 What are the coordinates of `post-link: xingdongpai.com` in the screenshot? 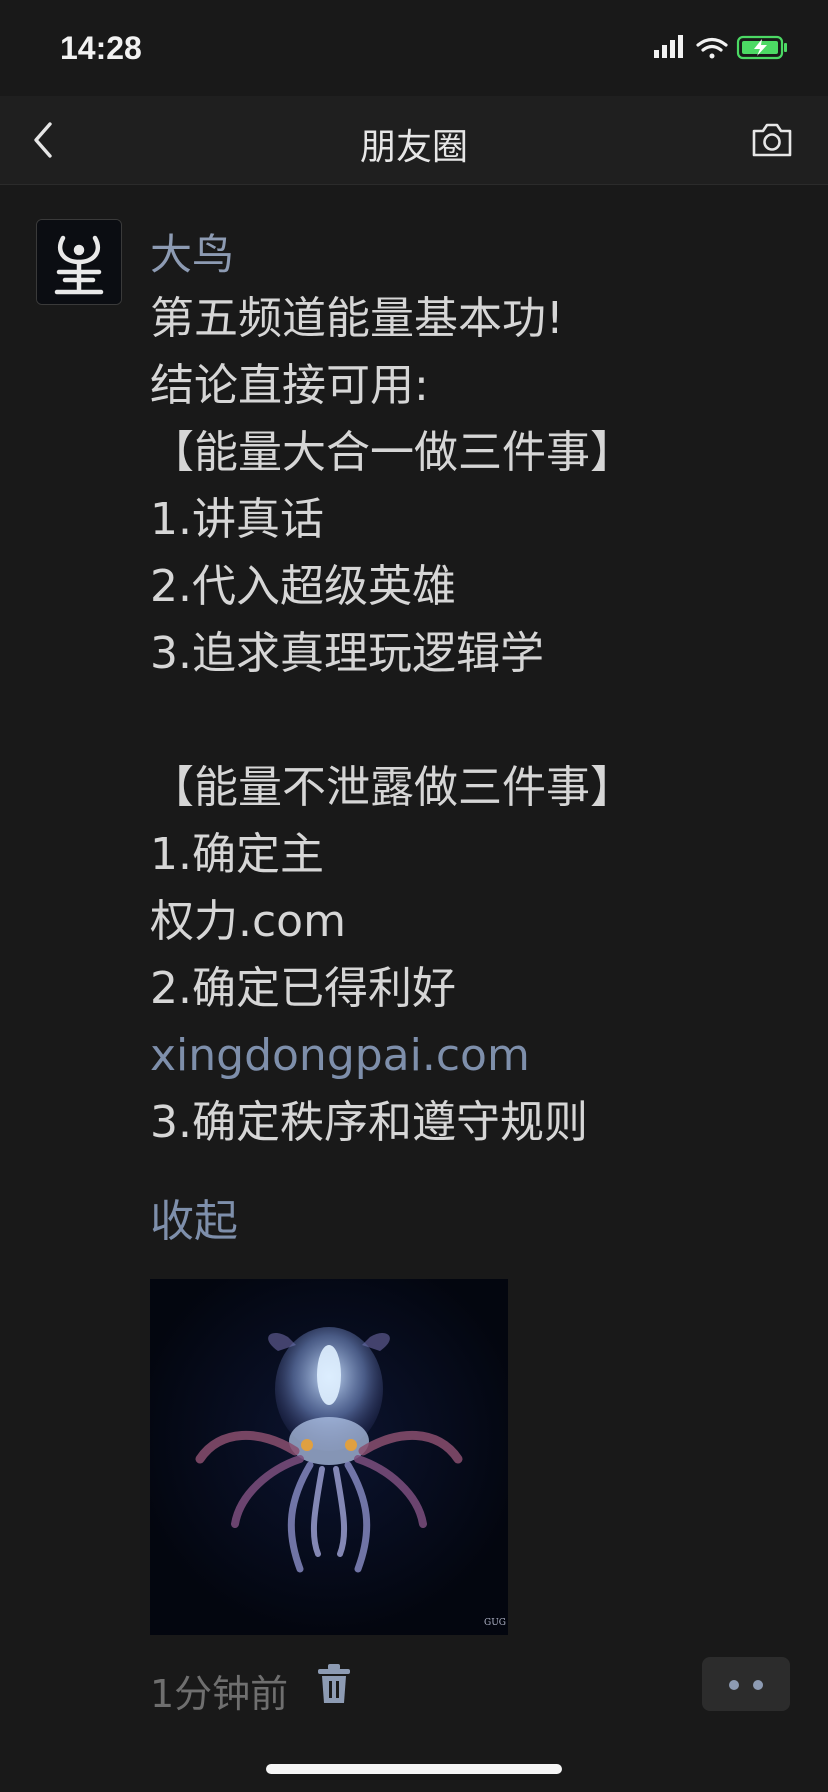 It's located at (470, 1055).